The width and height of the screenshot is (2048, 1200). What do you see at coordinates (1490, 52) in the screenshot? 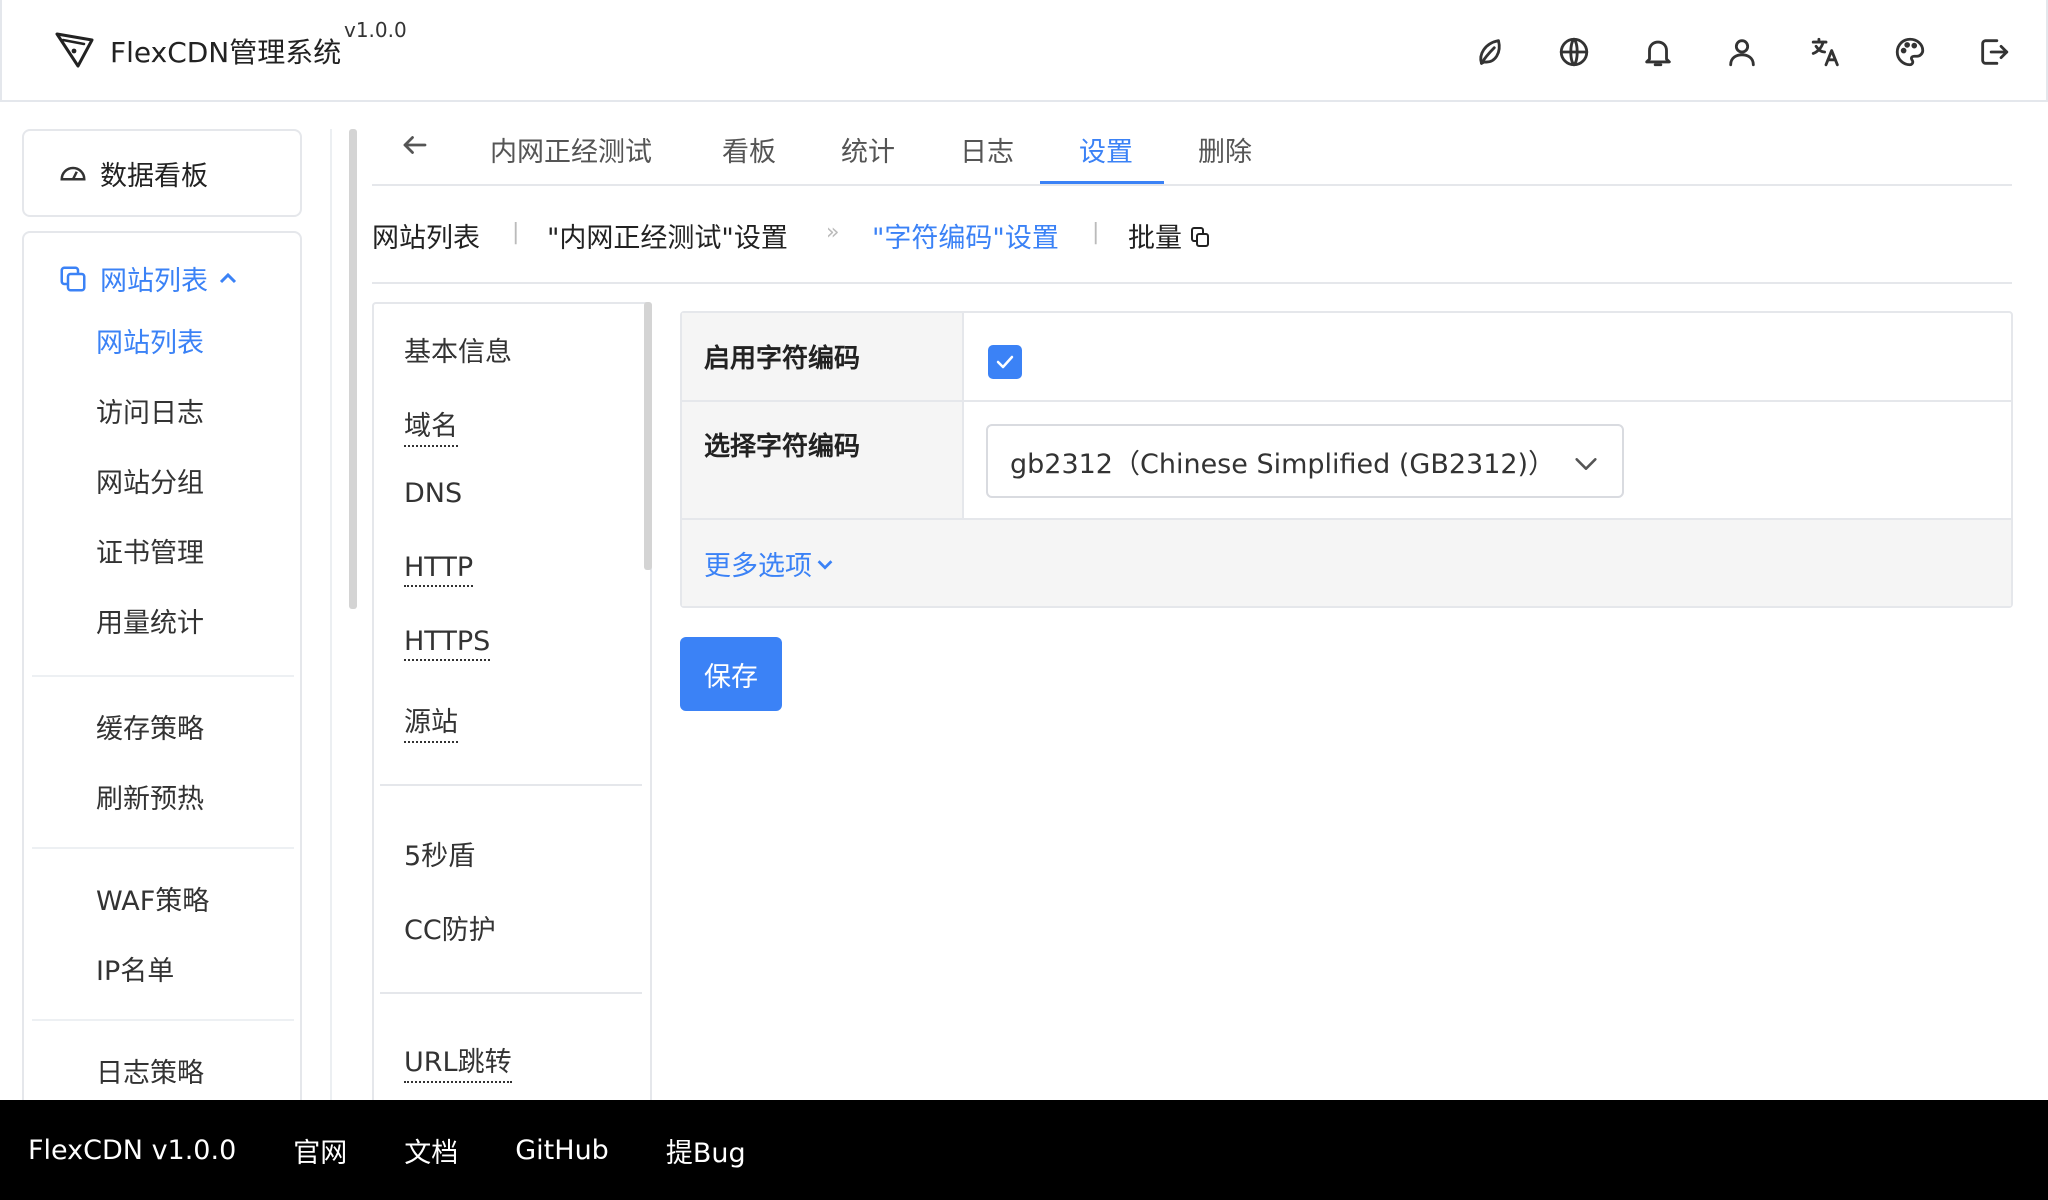
I see `leaf-icon` at bounding box center [1490, 52].